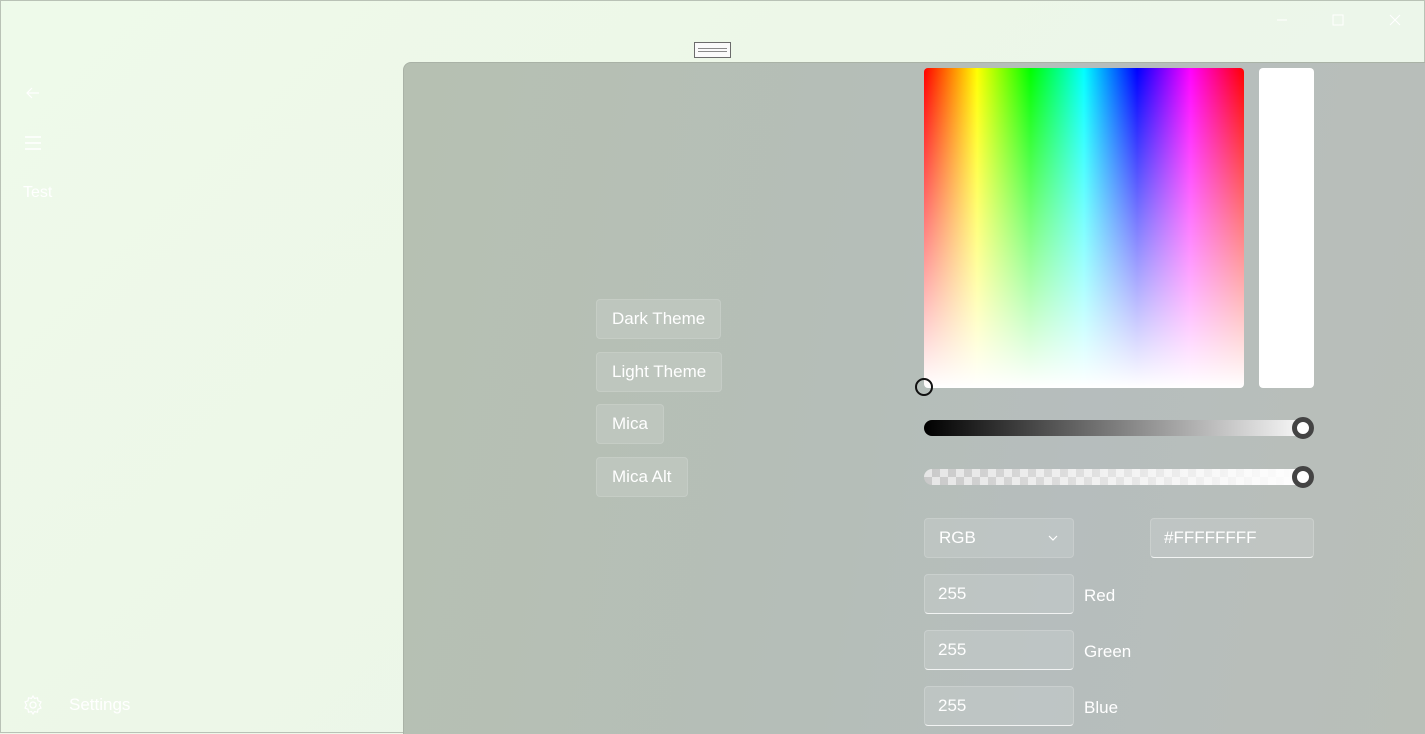  What do you see at coordinates (957, 537) in the screenshot?
I see `color-mode-value: RGB` at bounding box center [957, 537].